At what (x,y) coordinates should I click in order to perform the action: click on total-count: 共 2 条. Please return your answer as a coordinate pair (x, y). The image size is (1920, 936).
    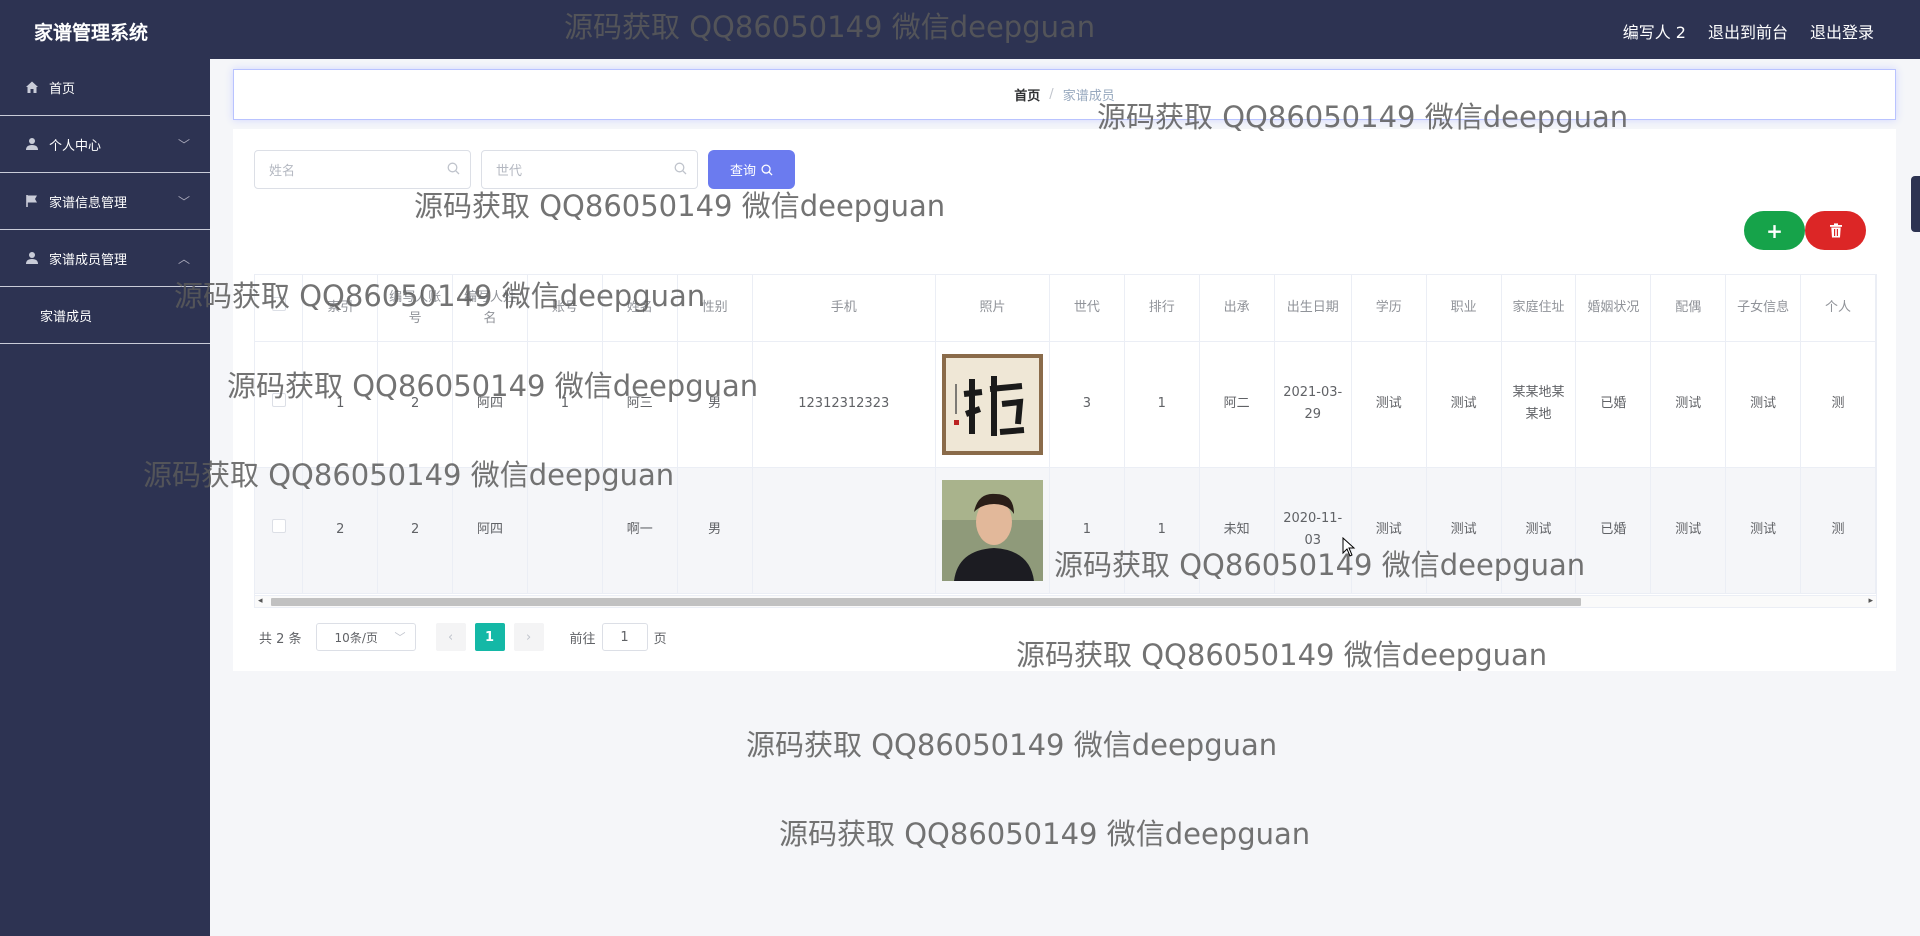
    Looking at the image, I should click on (280, 639).